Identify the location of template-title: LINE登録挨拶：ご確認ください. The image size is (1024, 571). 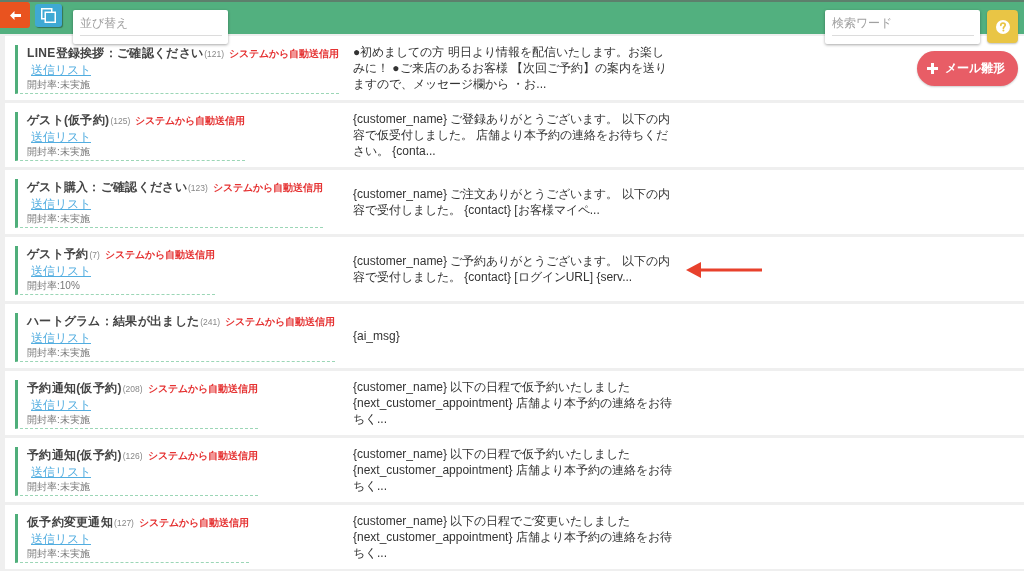
(115, 52).